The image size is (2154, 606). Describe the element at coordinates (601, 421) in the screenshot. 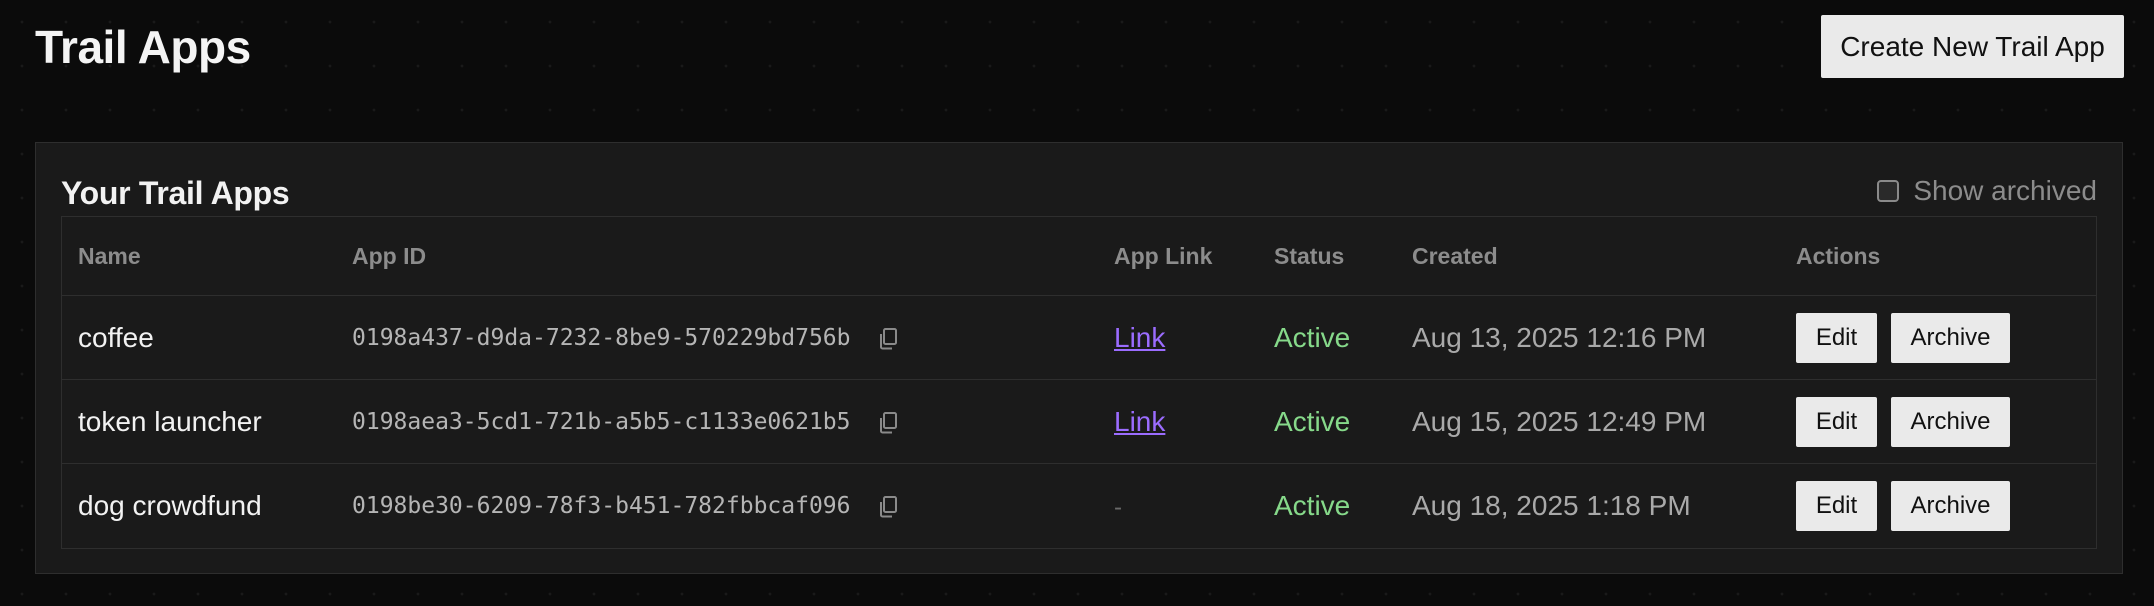

I see `app-id: 0198aea3-5cd1-721b-a5b5-c1133e0621b5` at that location.